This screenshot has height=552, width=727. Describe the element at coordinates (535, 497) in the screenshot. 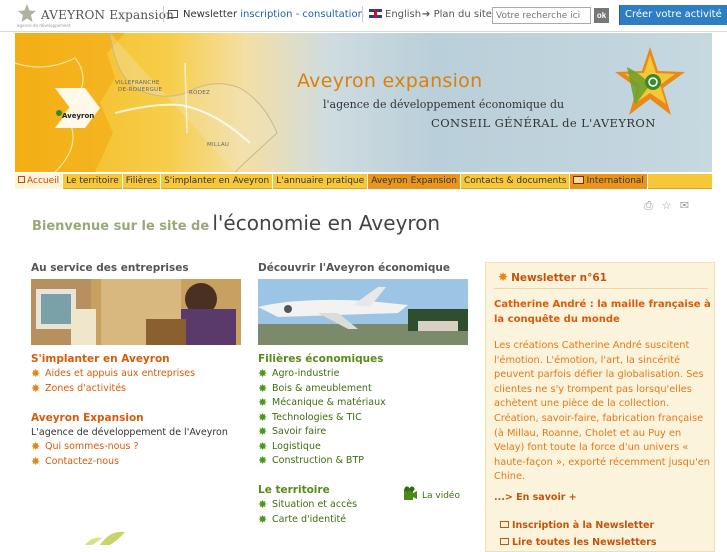

I see `read-more-link: ...> En savoir +` at that location.